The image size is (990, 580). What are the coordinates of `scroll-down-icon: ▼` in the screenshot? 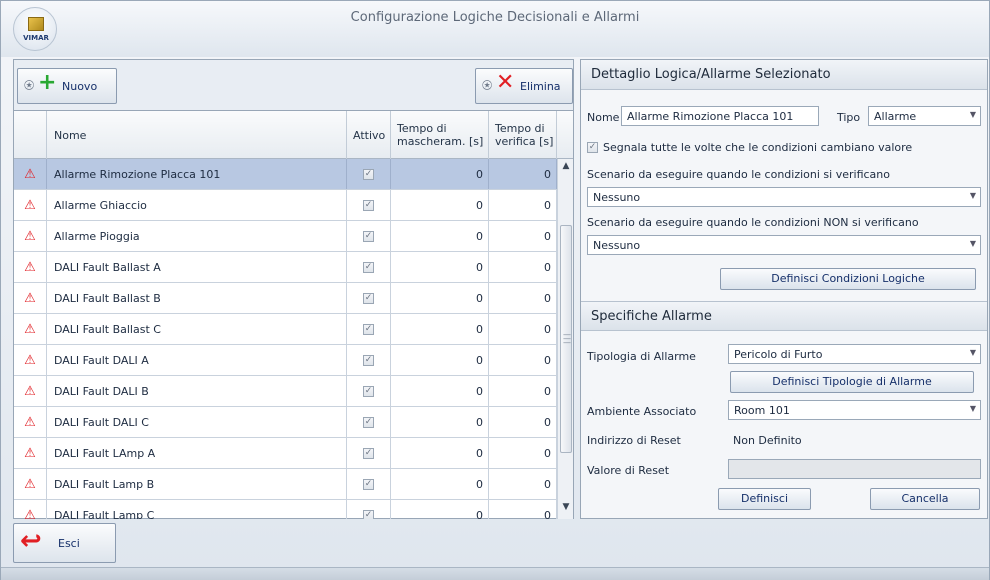 It's located at (566, 509).